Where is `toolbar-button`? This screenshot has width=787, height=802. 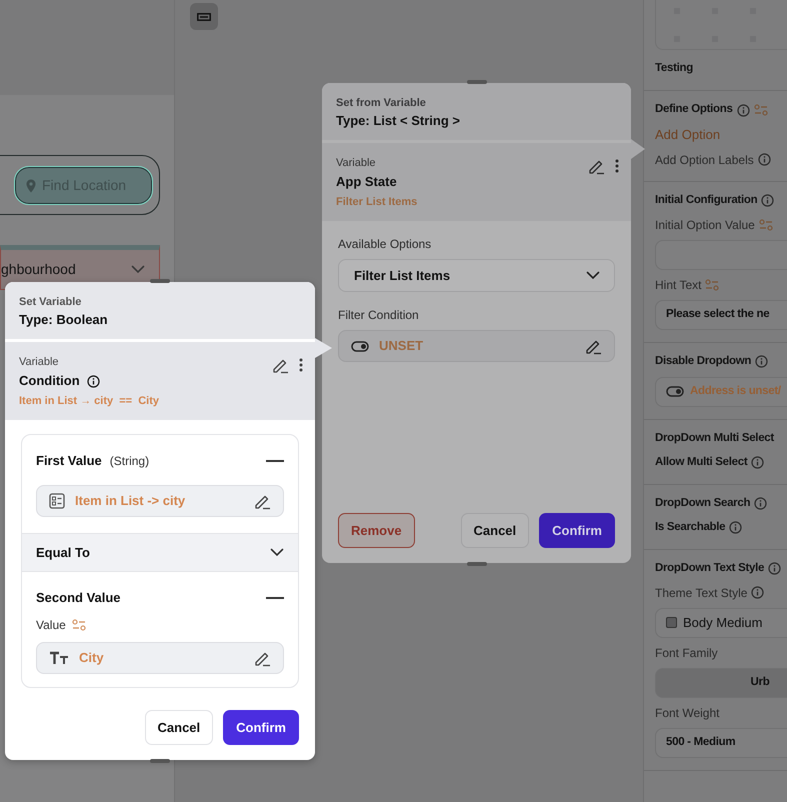 toolbar-button is located at coordinates (204, 16).